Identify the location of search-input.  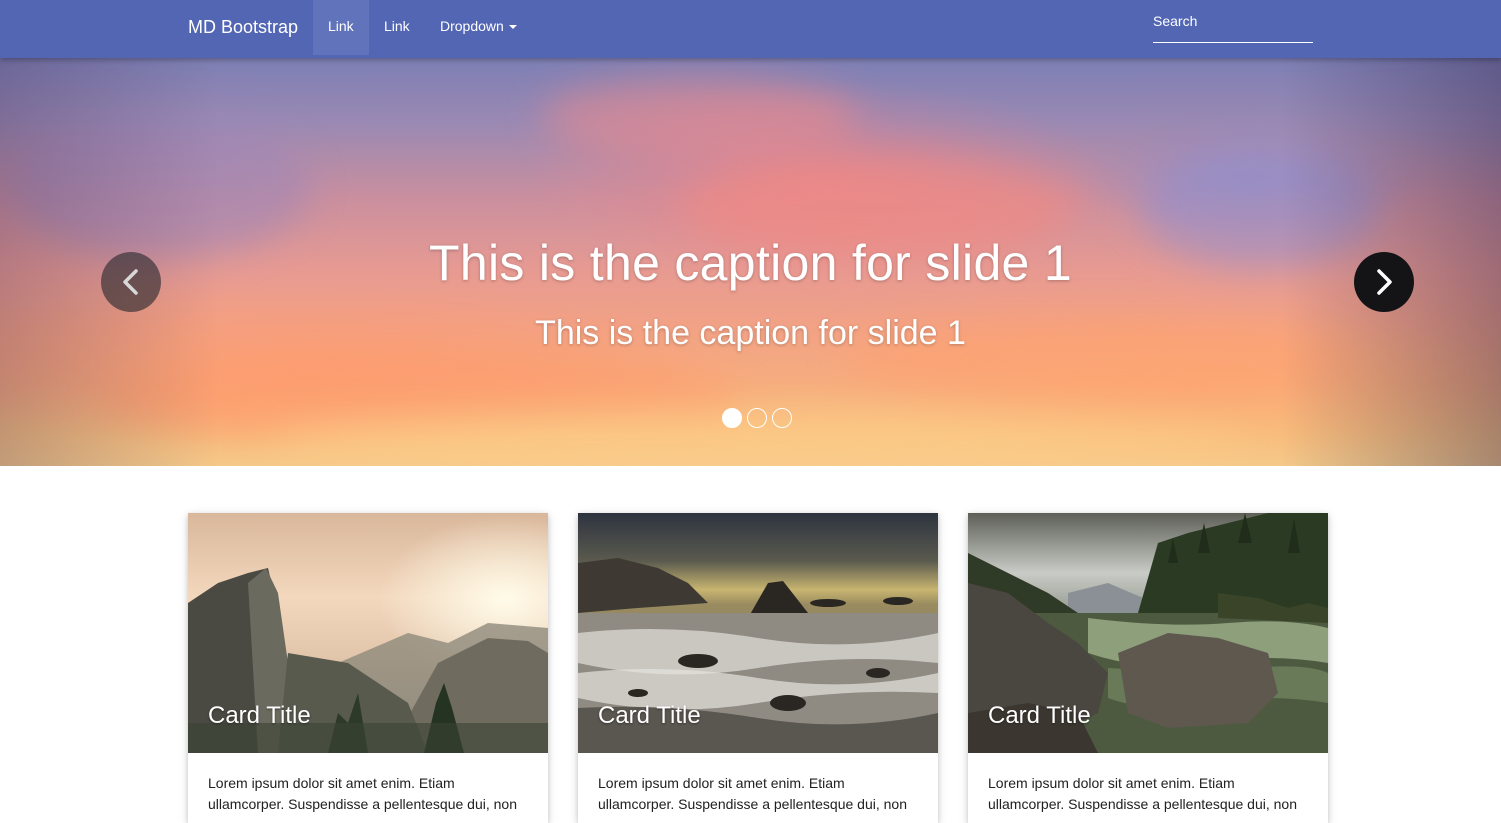
(1233, 25).